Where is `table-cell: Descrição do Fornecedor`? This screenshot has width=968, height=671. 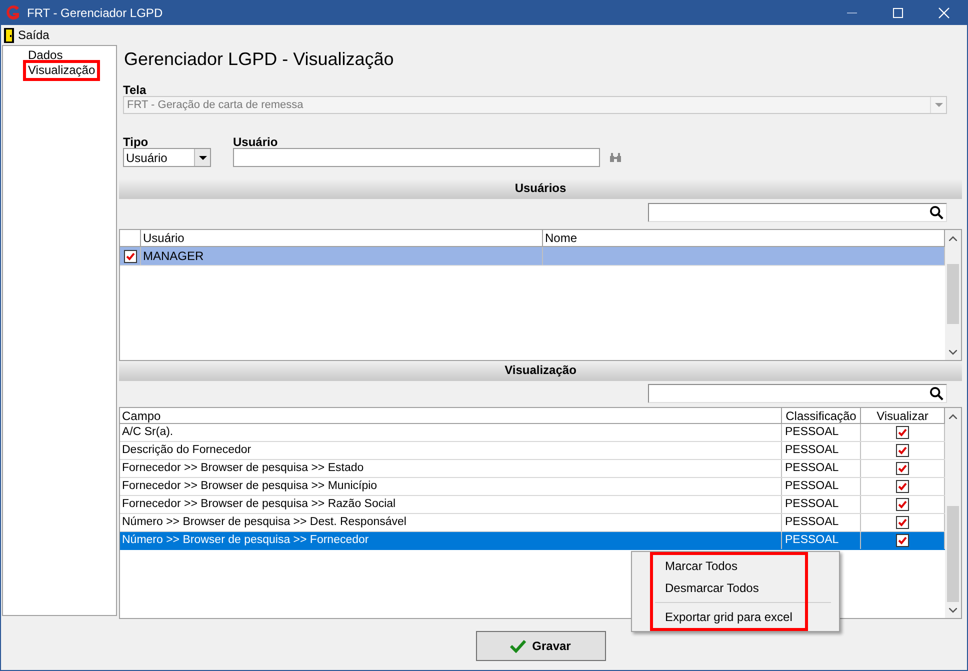 table-cell: Descrição do Fornecedor is located at coordinates (451, 450).